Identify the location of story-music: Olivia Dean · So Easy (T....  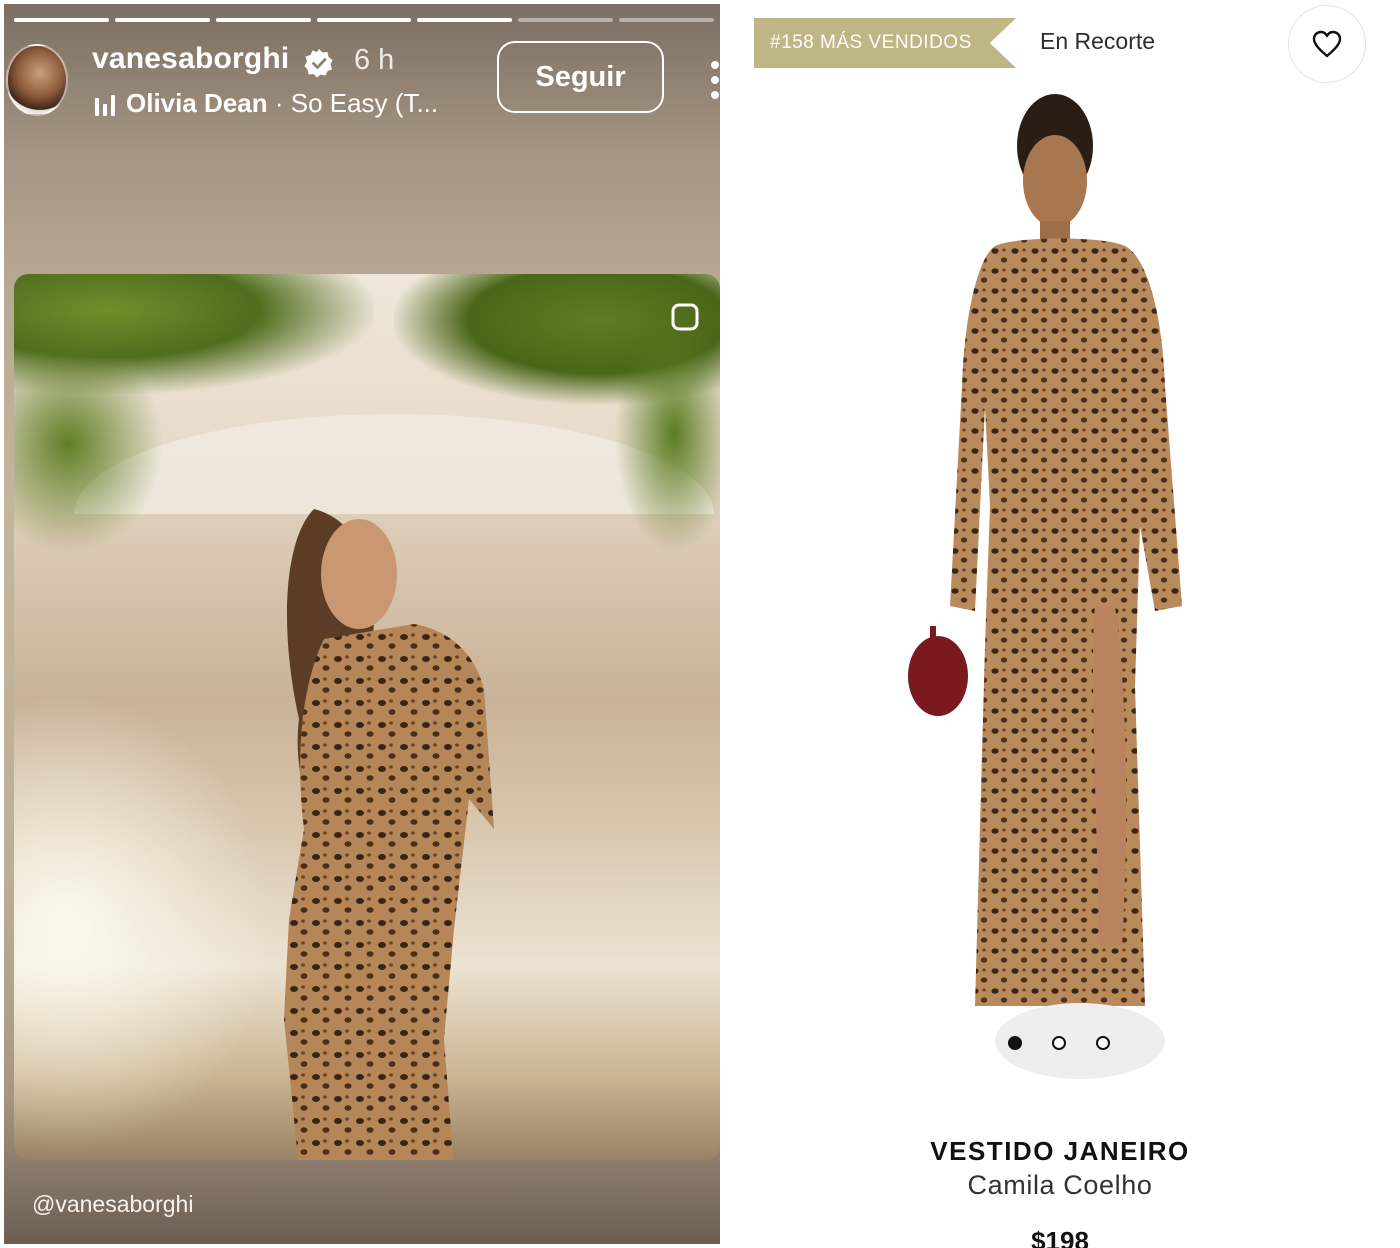
(286, 103).